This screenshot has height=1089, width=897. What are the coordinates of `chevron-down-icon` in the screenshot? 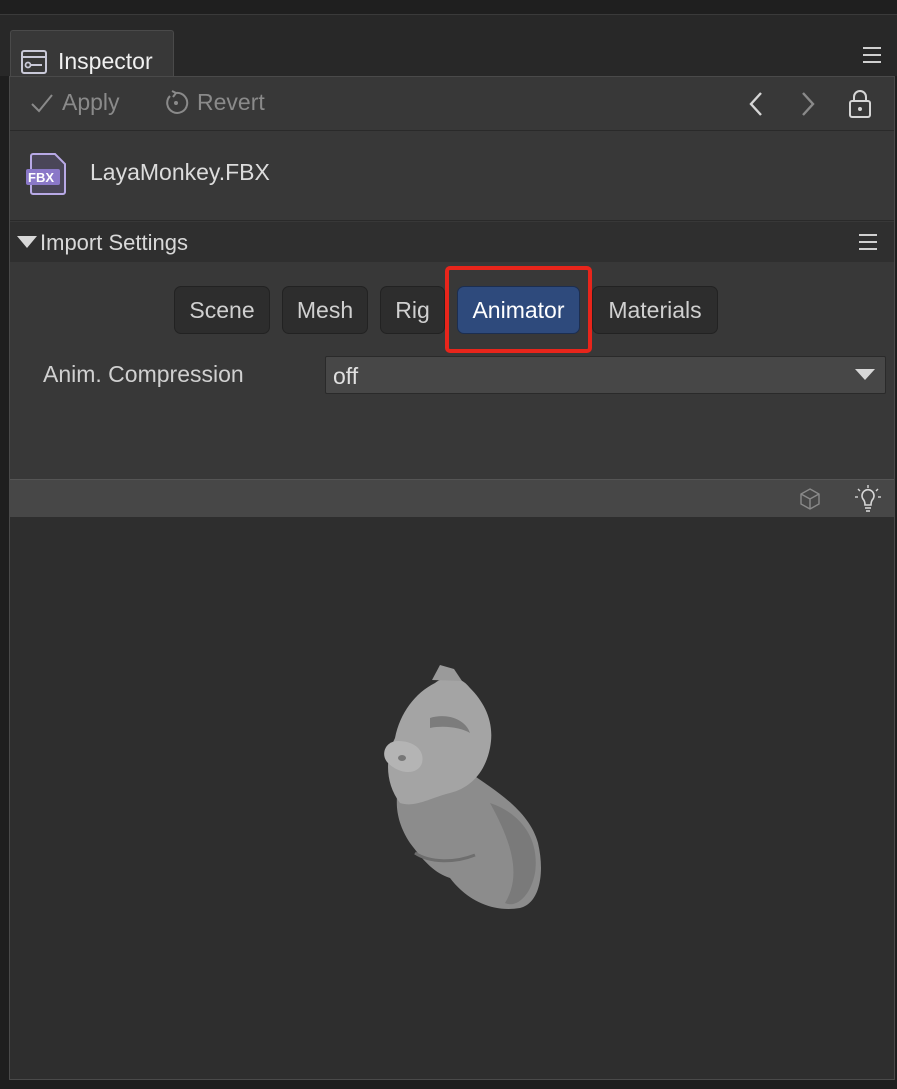 It's located at (865, 374).